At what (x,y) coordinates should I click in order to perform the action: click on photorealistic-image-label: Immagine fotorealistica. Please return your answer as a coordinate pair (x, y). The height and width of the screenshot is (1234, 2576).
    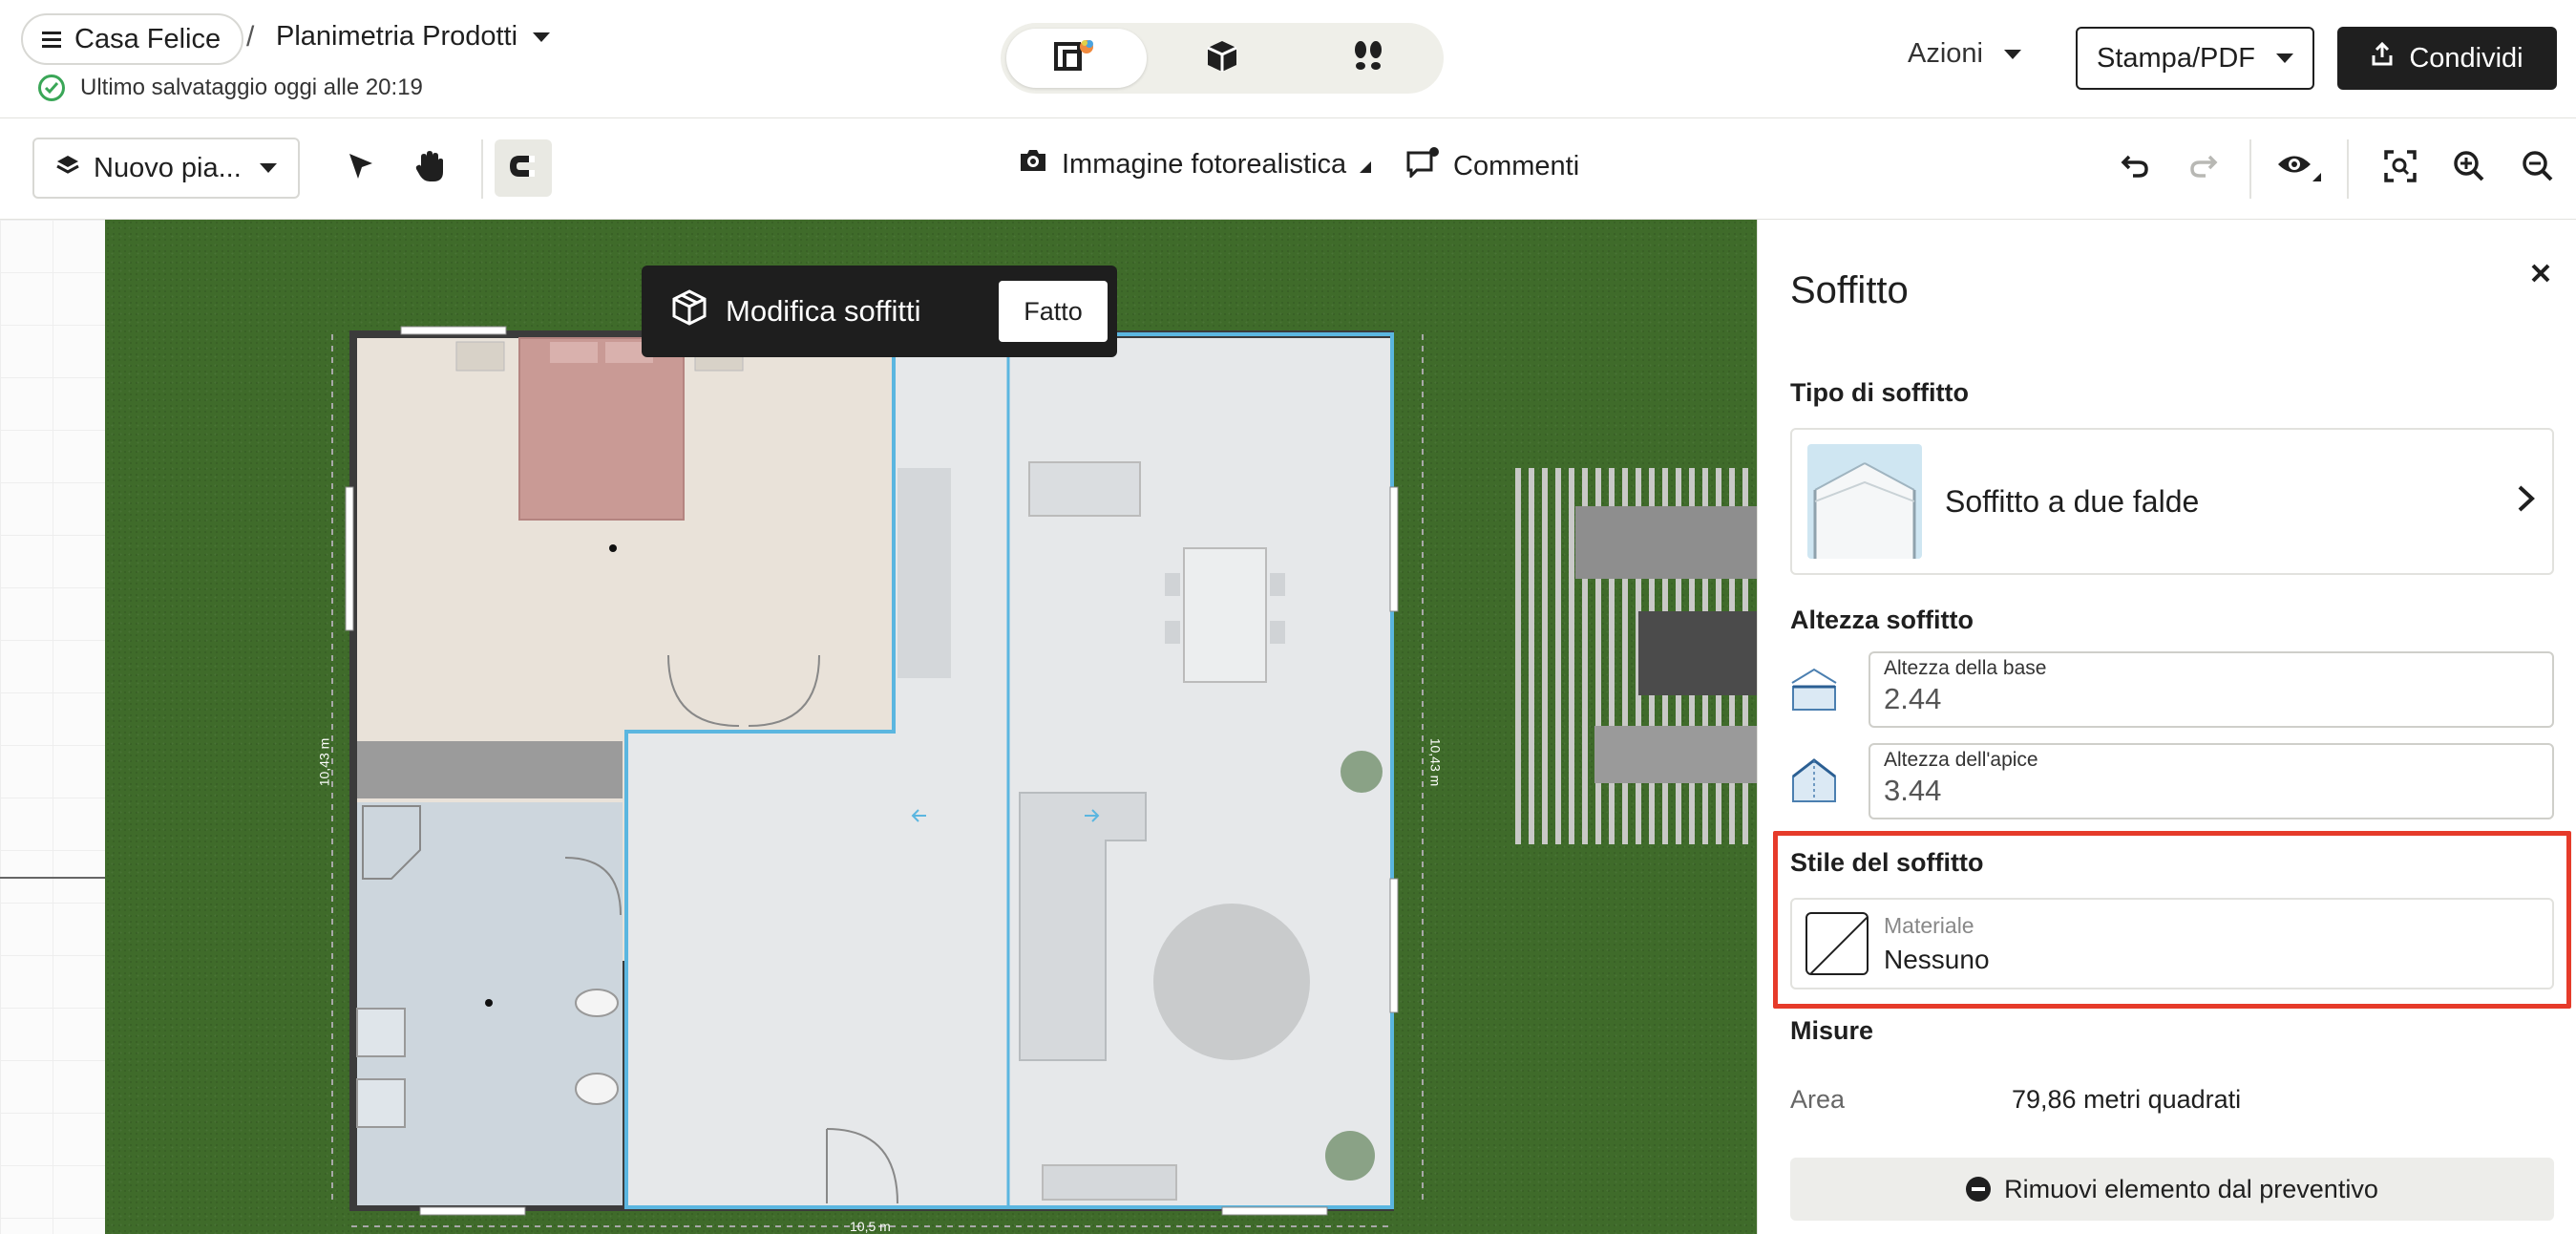
    Looking at the image, I should click on (1204, 164).